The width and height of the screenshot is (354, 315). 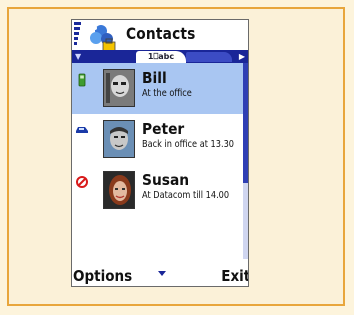 I want to click on softkey-bar: Options Exit, so click(x=160, y=275).